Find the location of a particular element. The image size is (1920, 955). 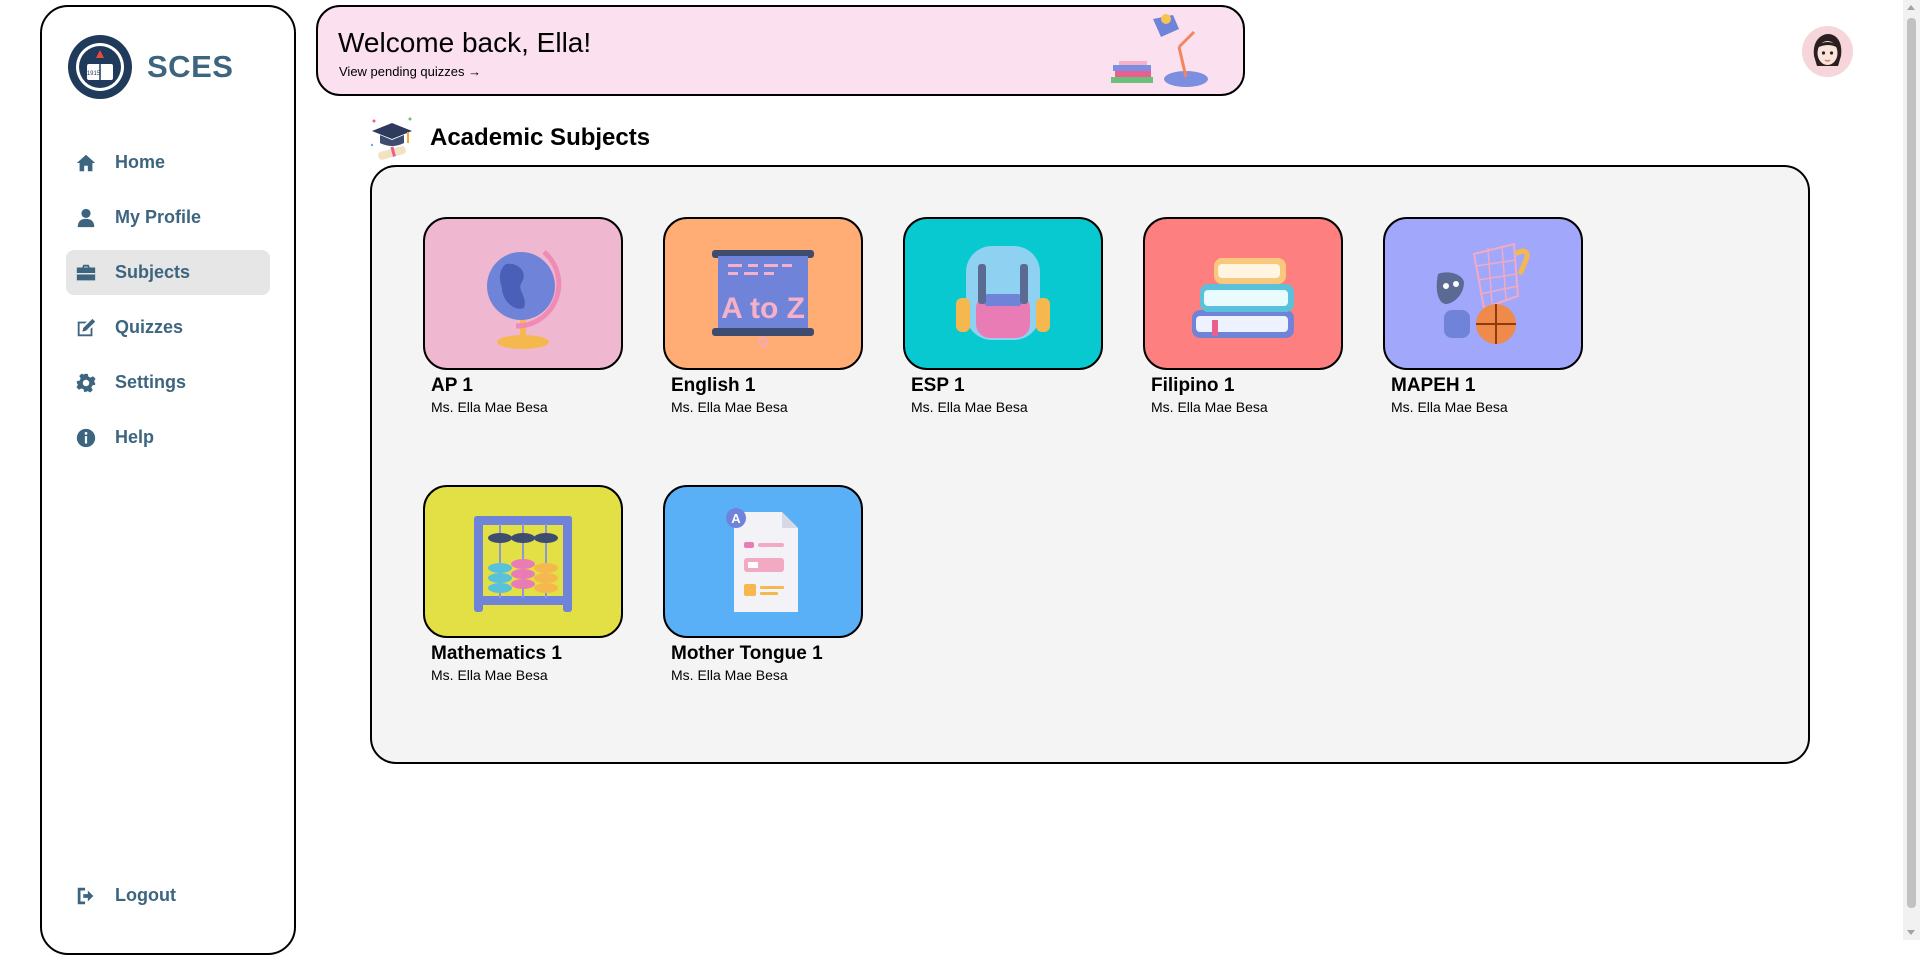

a-to-z-board-icon: A to Z is located at coordinates (763, 298).